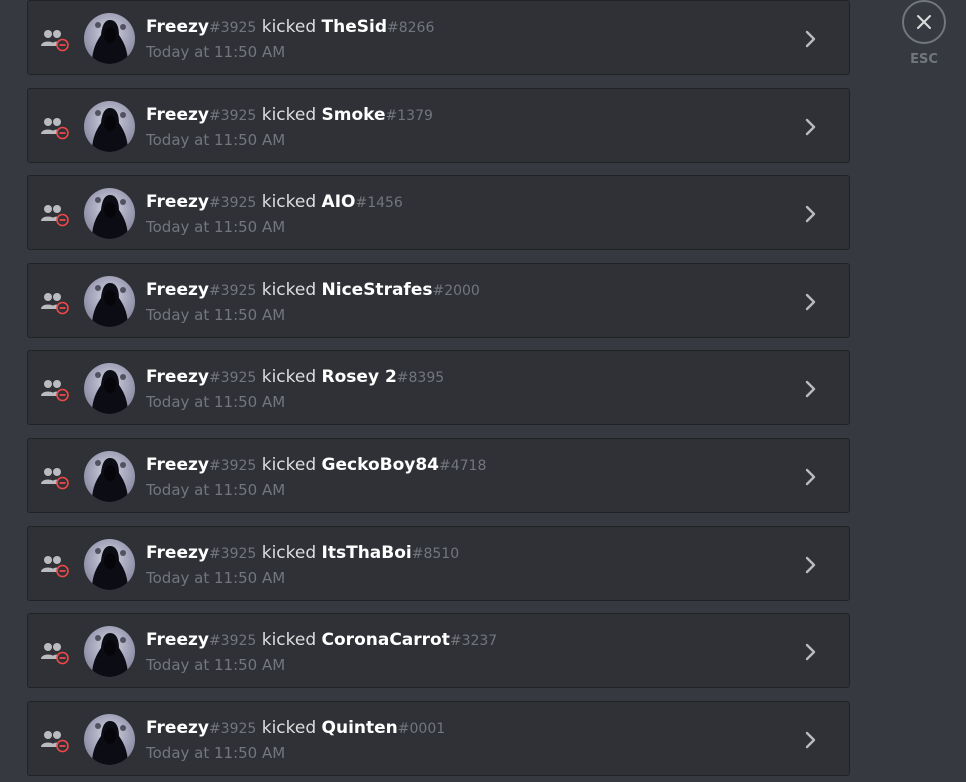 The height and width of the screenshot is (782, 966). I want to click on close-button, so click(924, 22).